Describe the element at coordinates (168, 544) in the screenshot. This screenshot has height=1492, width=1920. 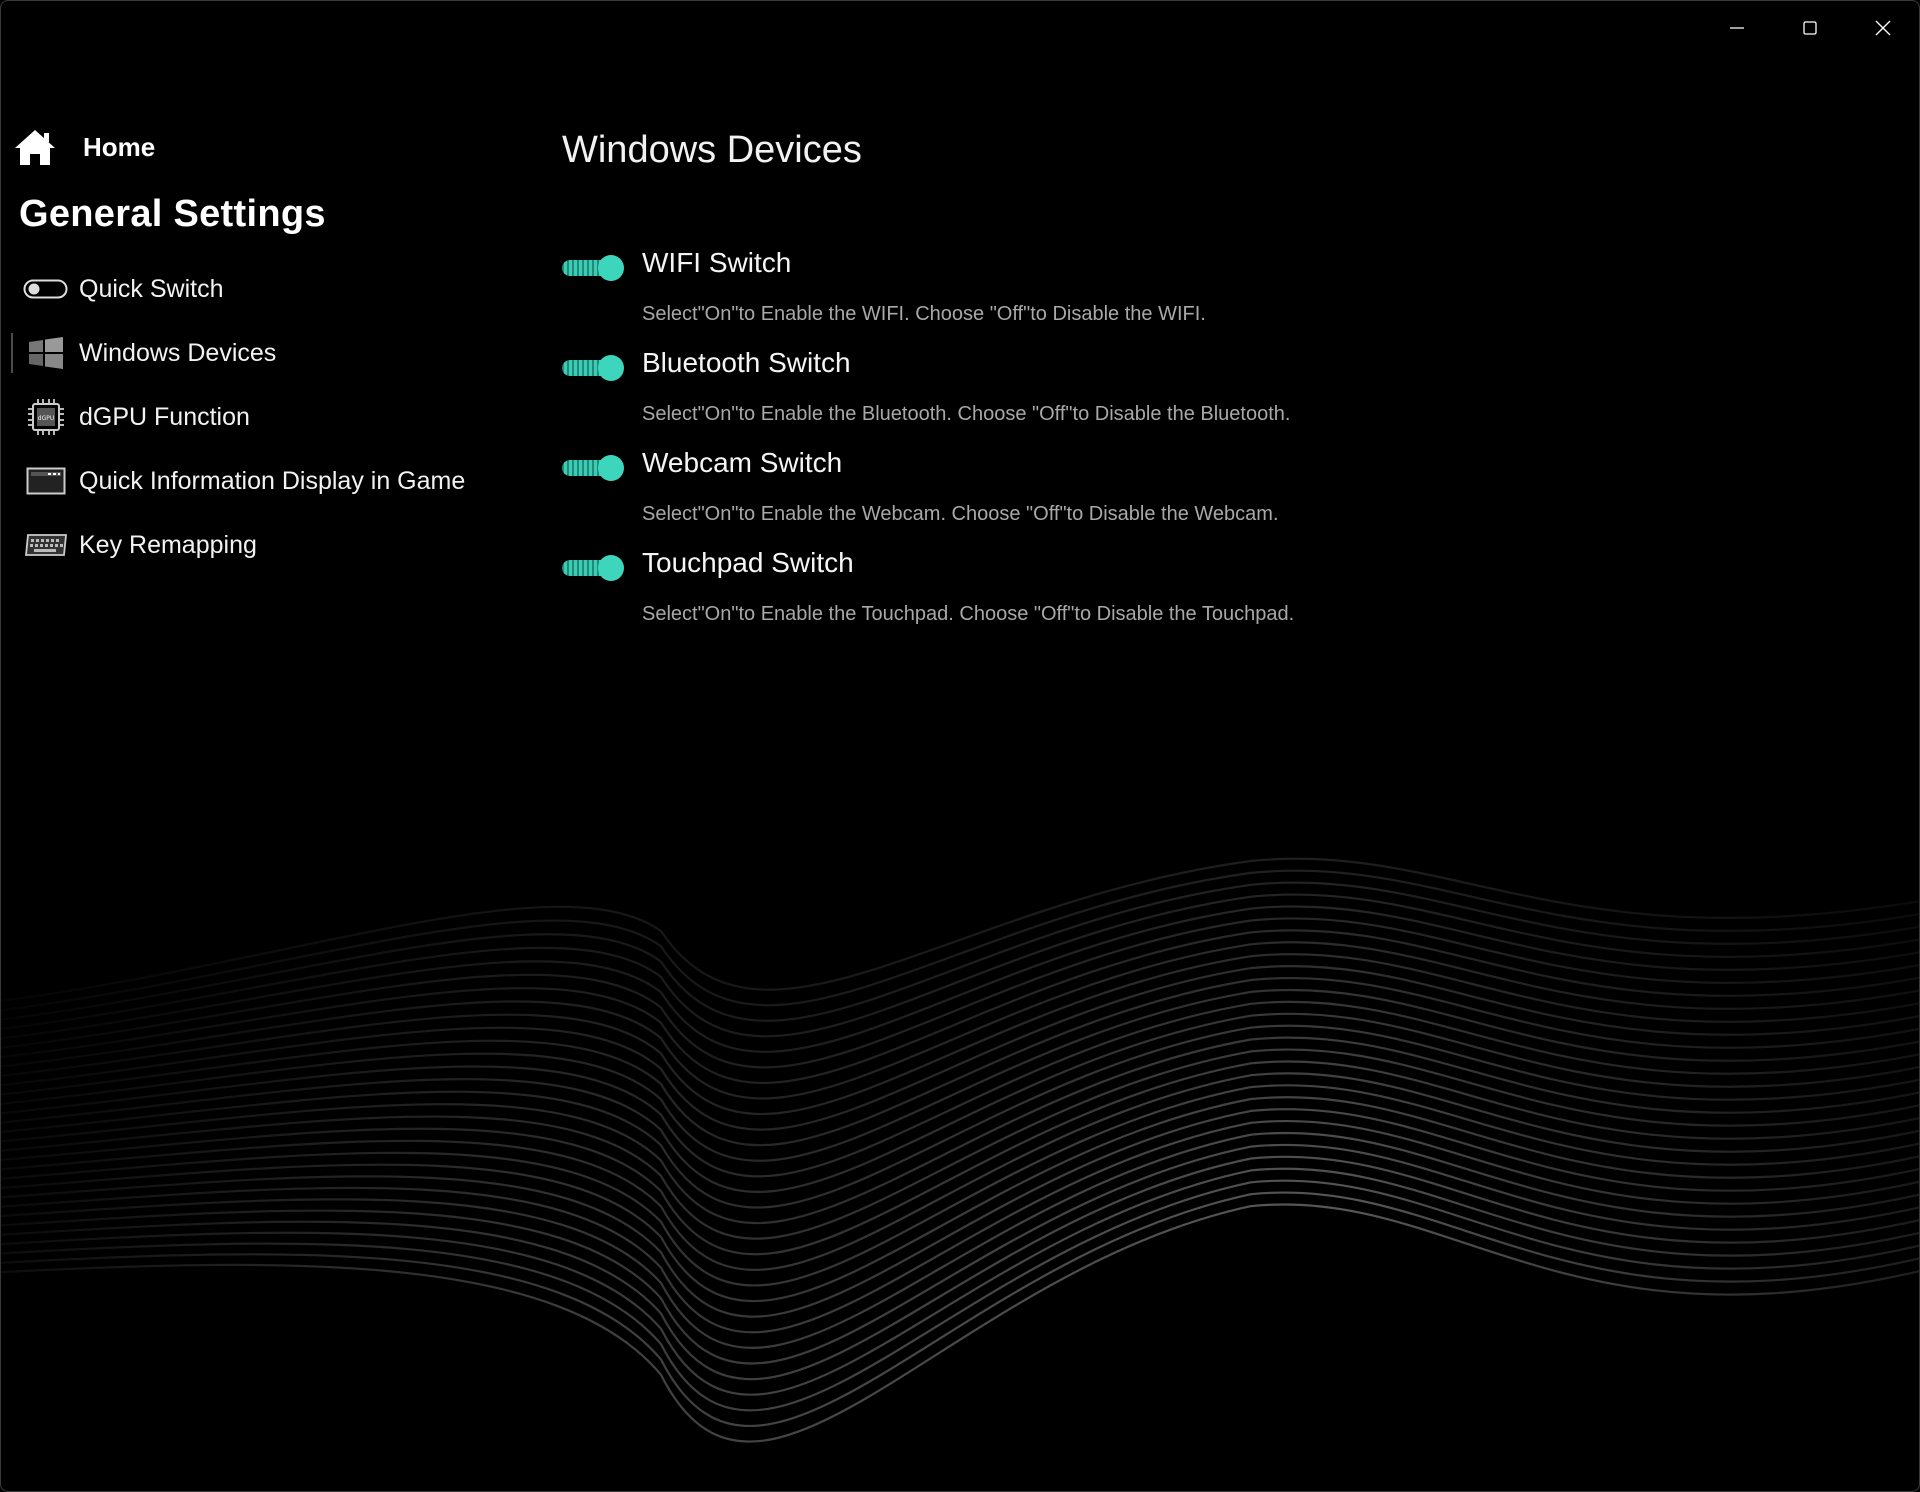
I see `sidebar-item-label: Key Remapping` at that location.